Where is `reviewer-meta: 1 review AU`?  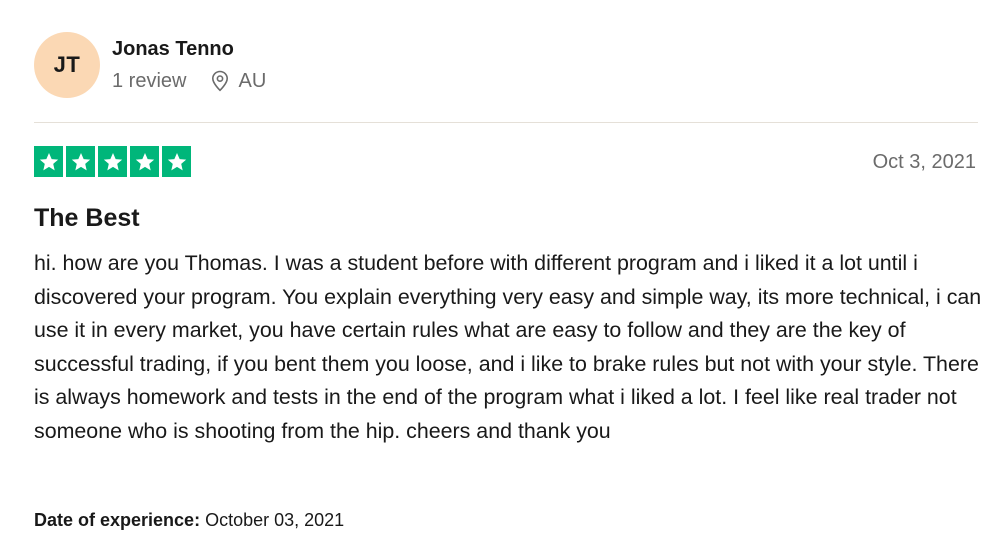 reviewer-meta: 1 review AU is located at coordinates (189, 81).